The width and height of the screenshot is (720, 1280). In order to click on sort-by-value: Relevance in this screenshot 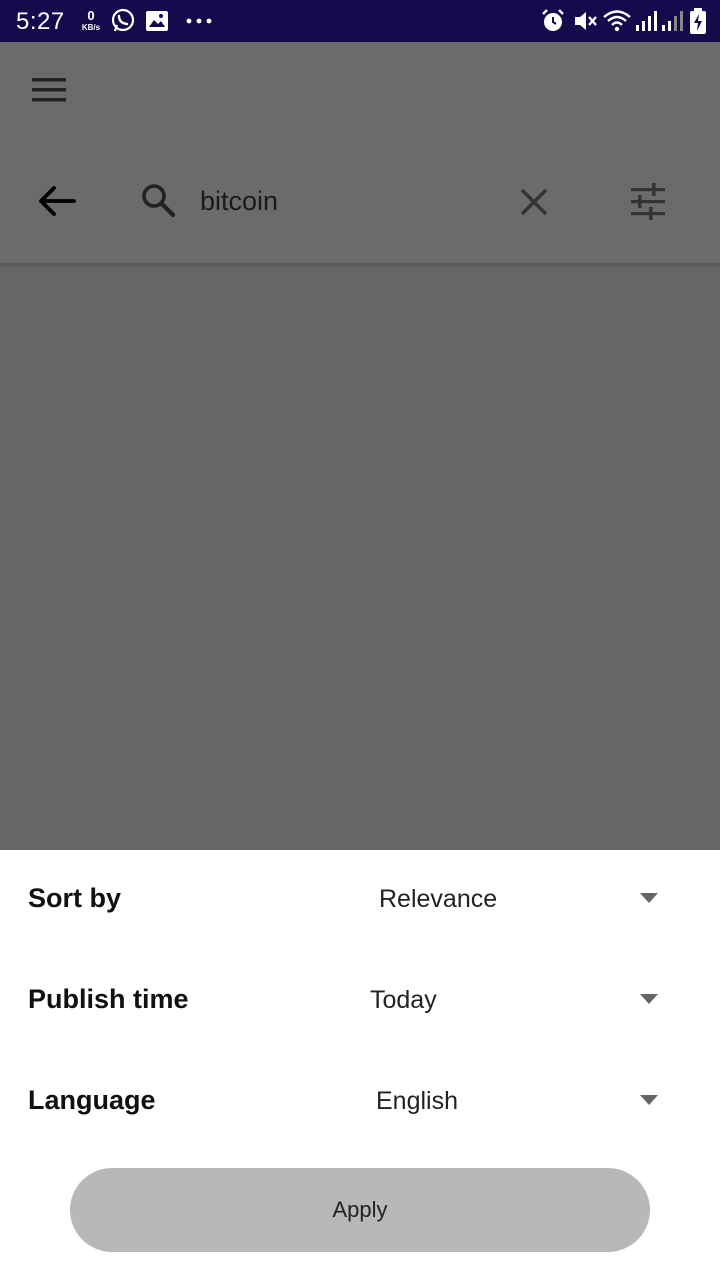, I will do `click(438, 899)`.